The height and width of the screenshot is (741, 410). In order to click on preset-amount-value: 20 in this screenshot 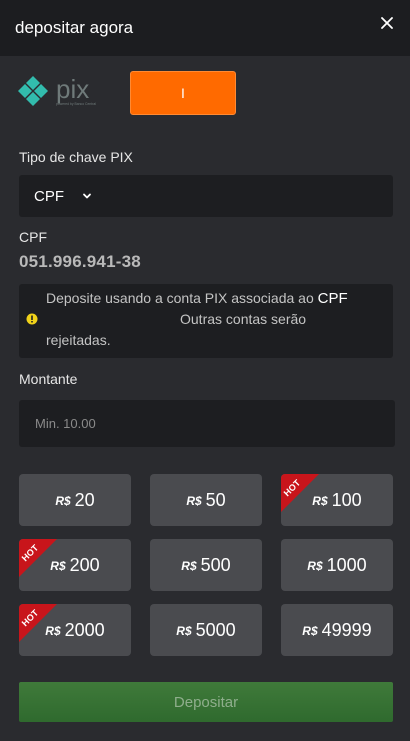, I will do `click(84, 499)`.